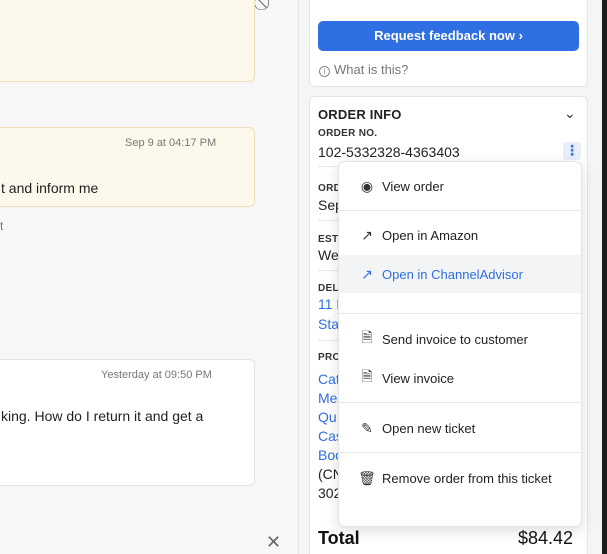 The image size is (607, 554). What do you see at coordinates (460, 378) in the screenshot?
I see `menu-item-view-invoice: 🗎 View invoice` at bounding box center [460, 378].